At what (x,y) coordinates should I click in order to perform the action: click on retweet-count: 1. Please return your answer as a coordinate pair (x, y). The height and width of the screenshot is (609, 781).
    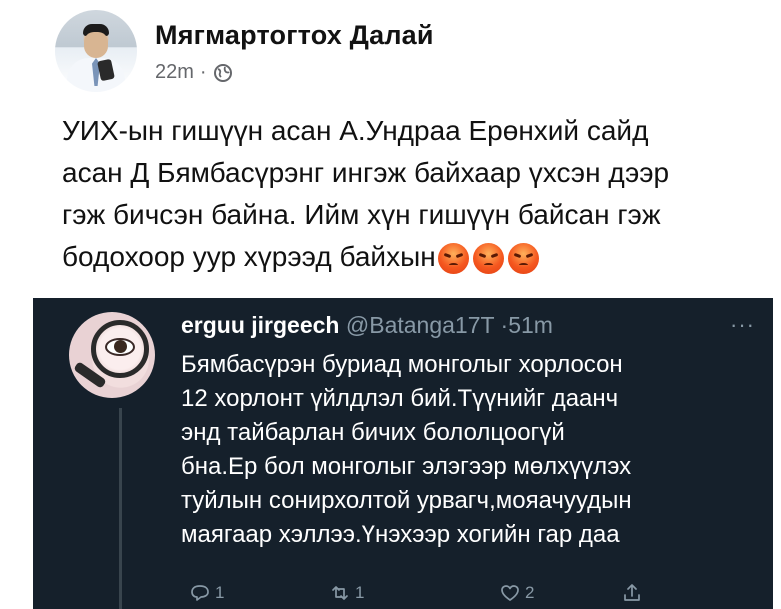
    Looking at the image, I should click on (360, 592).